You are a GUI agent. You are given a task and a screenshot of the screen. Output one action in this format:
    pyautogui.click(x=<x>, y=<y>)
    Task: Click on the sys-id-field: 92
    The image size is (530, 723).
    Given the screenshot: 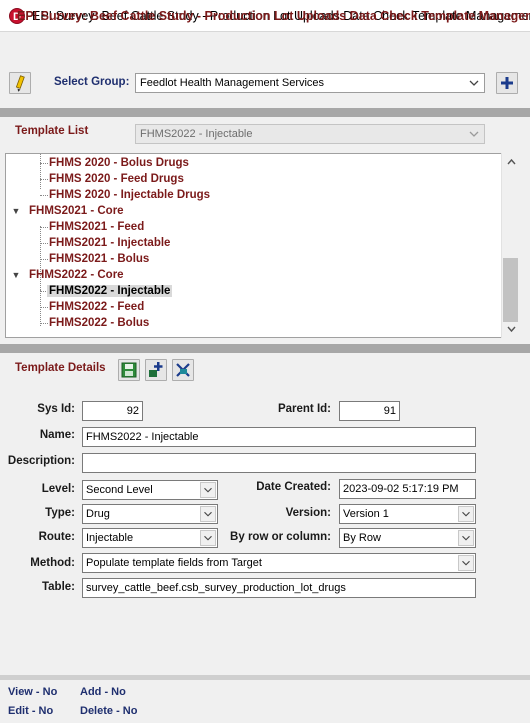 What is the action you would take?
    pyautogui.click(x=112, y=411)
    